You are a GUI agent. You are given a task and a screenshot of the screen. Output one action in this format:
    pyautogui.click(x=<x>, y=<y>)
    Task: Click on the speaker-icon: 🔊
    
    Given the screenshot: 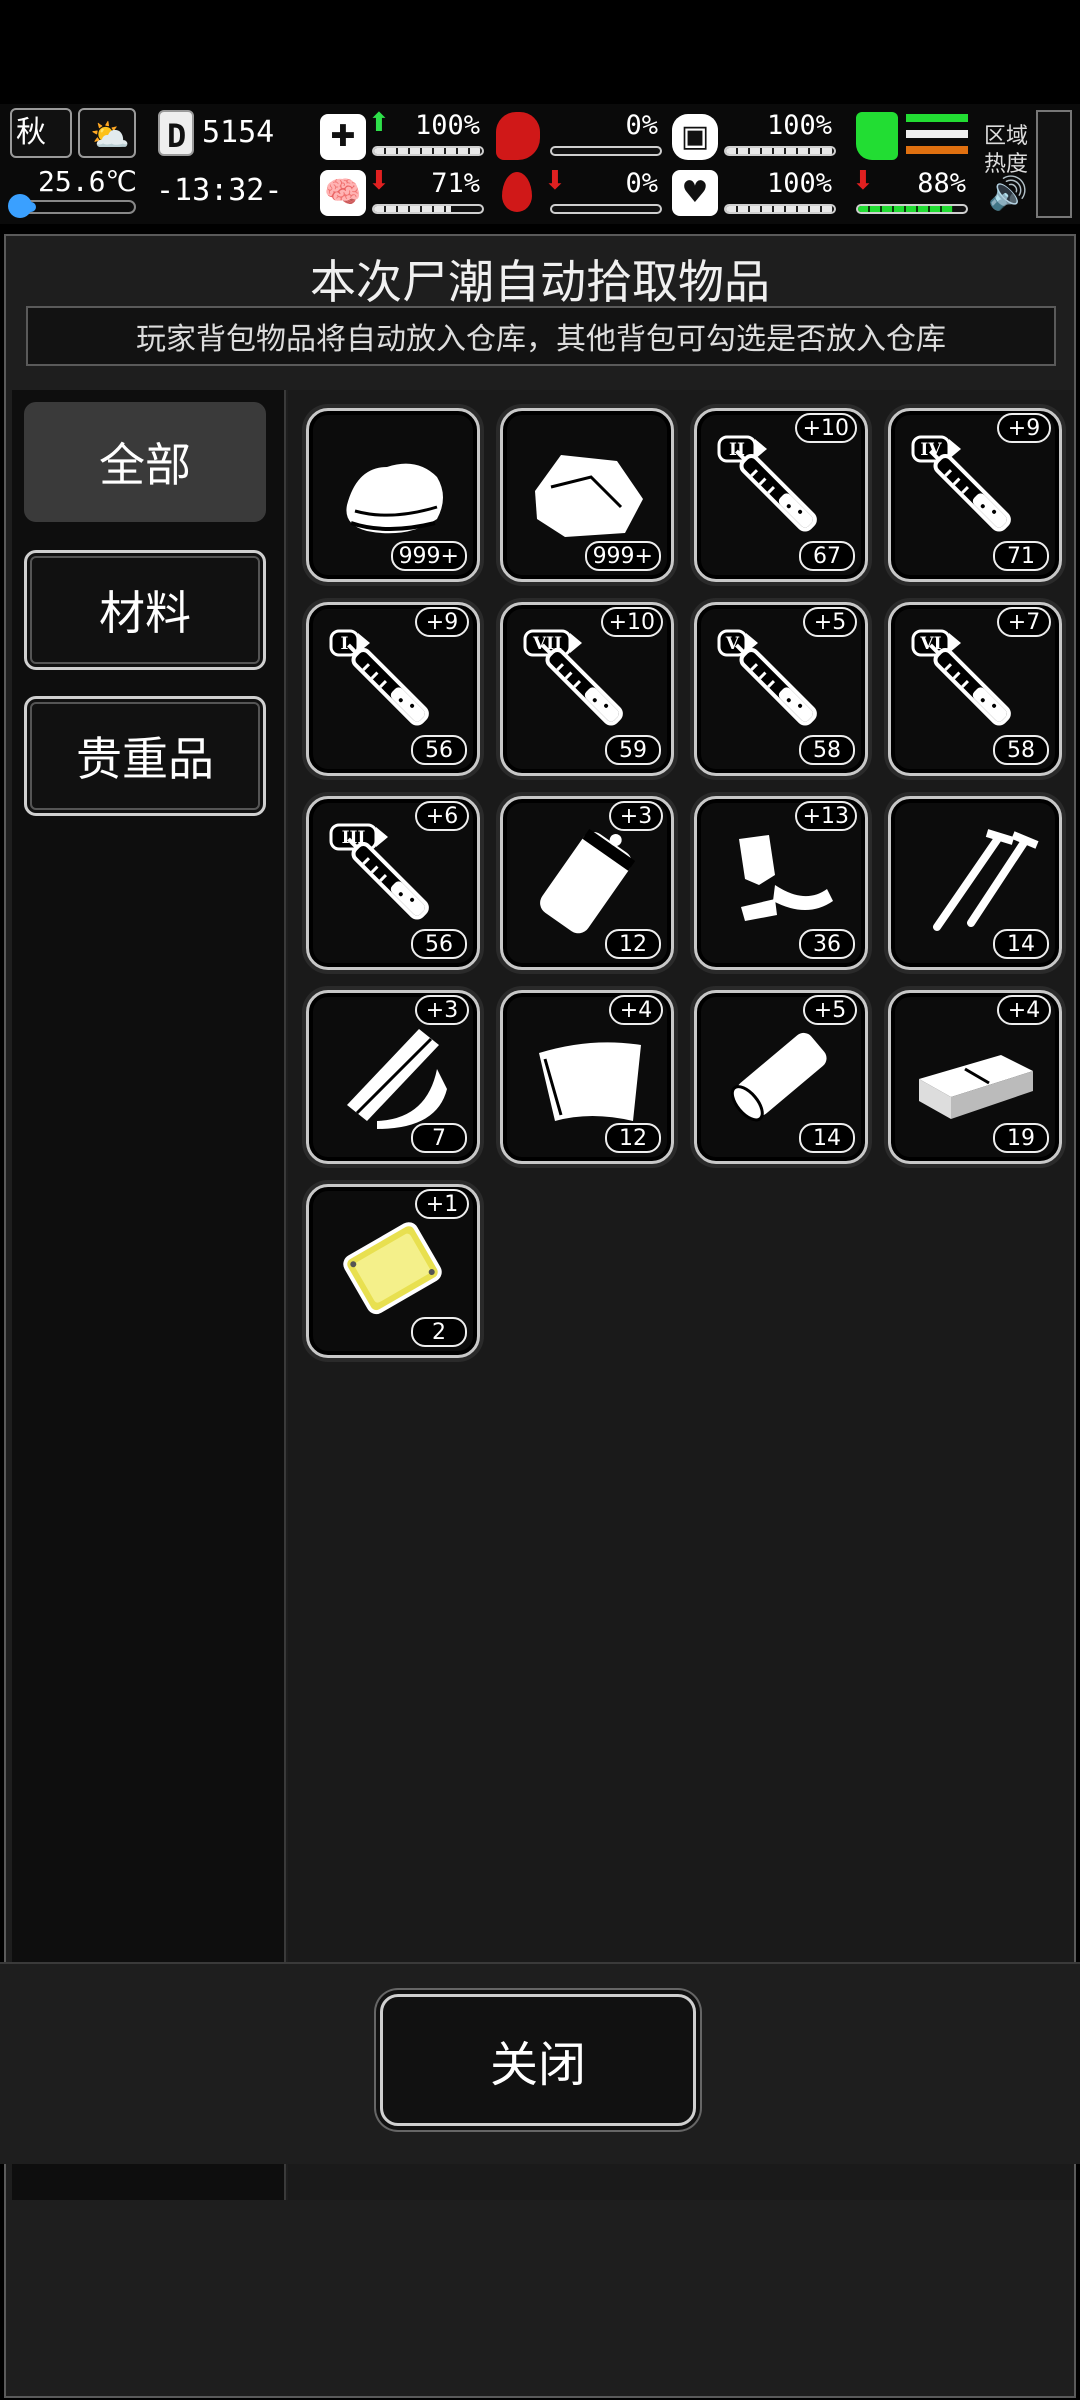 What is the action you would take?
    pyautogui.click(x=1008, y=193)
    